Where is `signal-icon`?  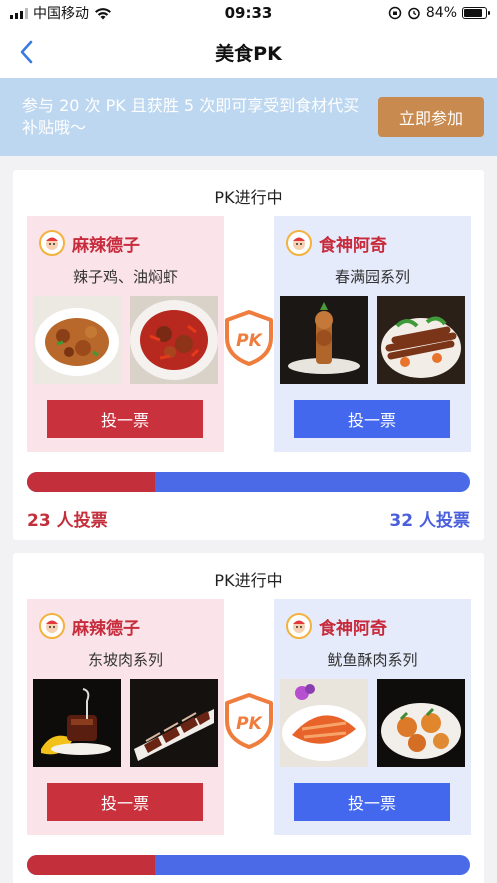
signal-icon is located at coordinates (19, 13).